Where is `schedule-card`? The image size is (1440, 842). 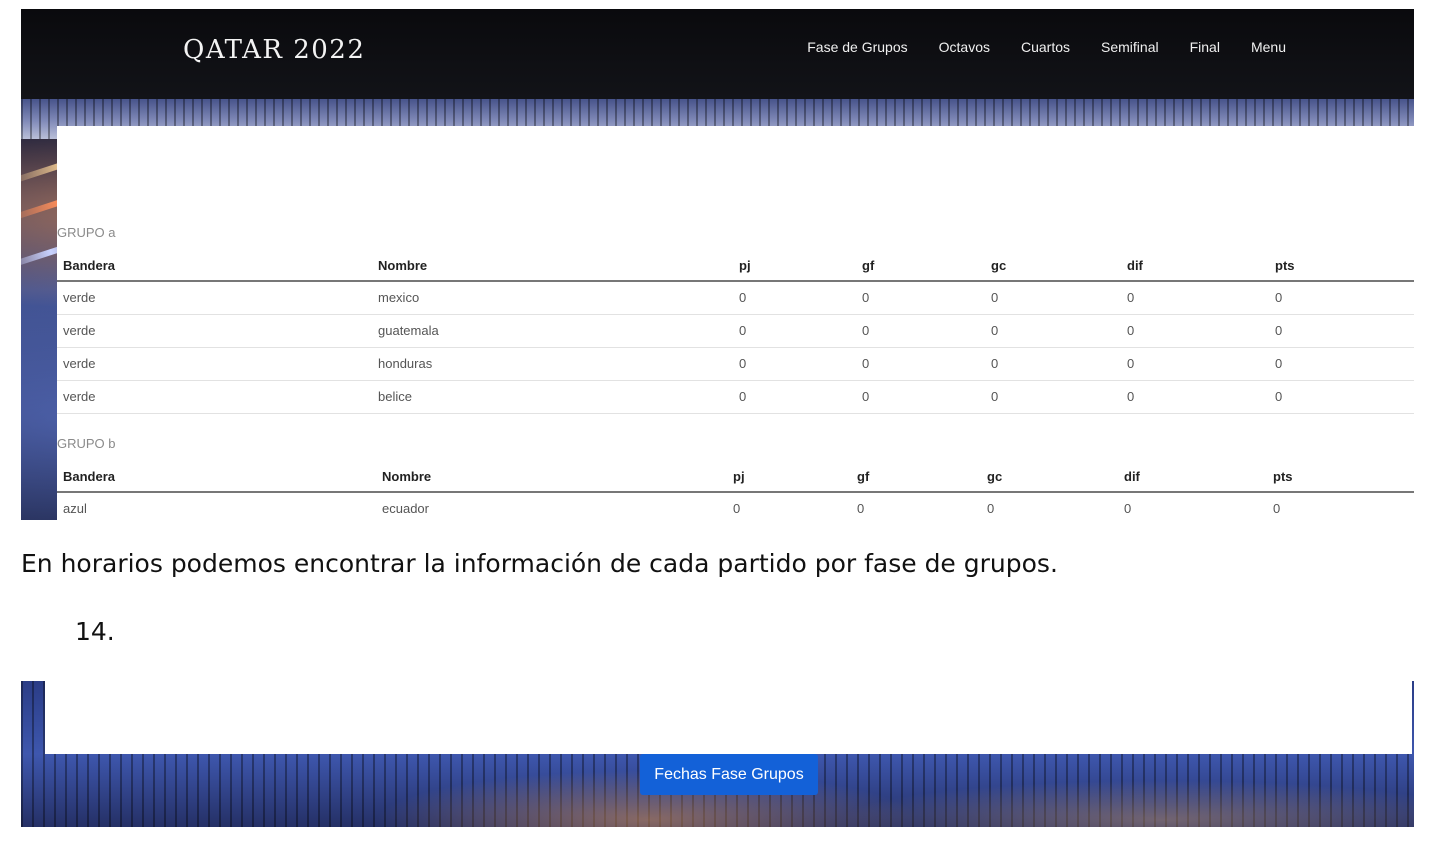 schedule-card is located at coordinates (728, 717).